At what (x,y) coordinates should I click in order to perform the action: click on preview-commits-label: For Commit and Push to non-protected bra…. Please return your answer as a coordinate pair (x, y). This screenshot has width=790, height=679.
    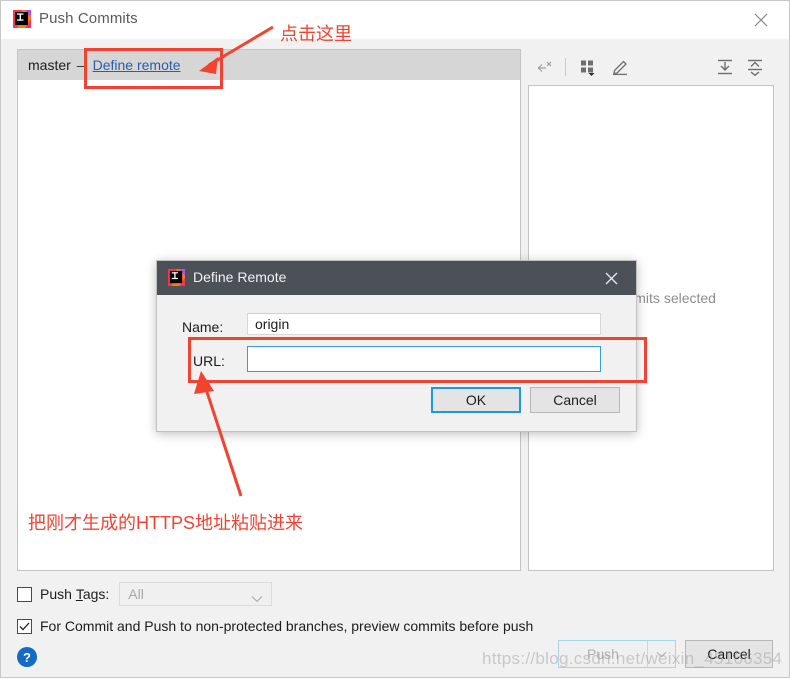
    Looking at the image, I should click on (287, 626).